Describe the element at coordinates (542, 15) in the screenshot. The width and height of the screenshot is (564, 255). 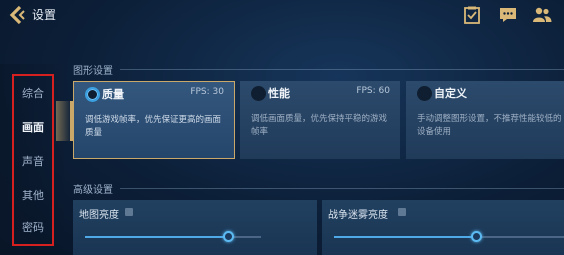
I see `friends-icon` at that location.